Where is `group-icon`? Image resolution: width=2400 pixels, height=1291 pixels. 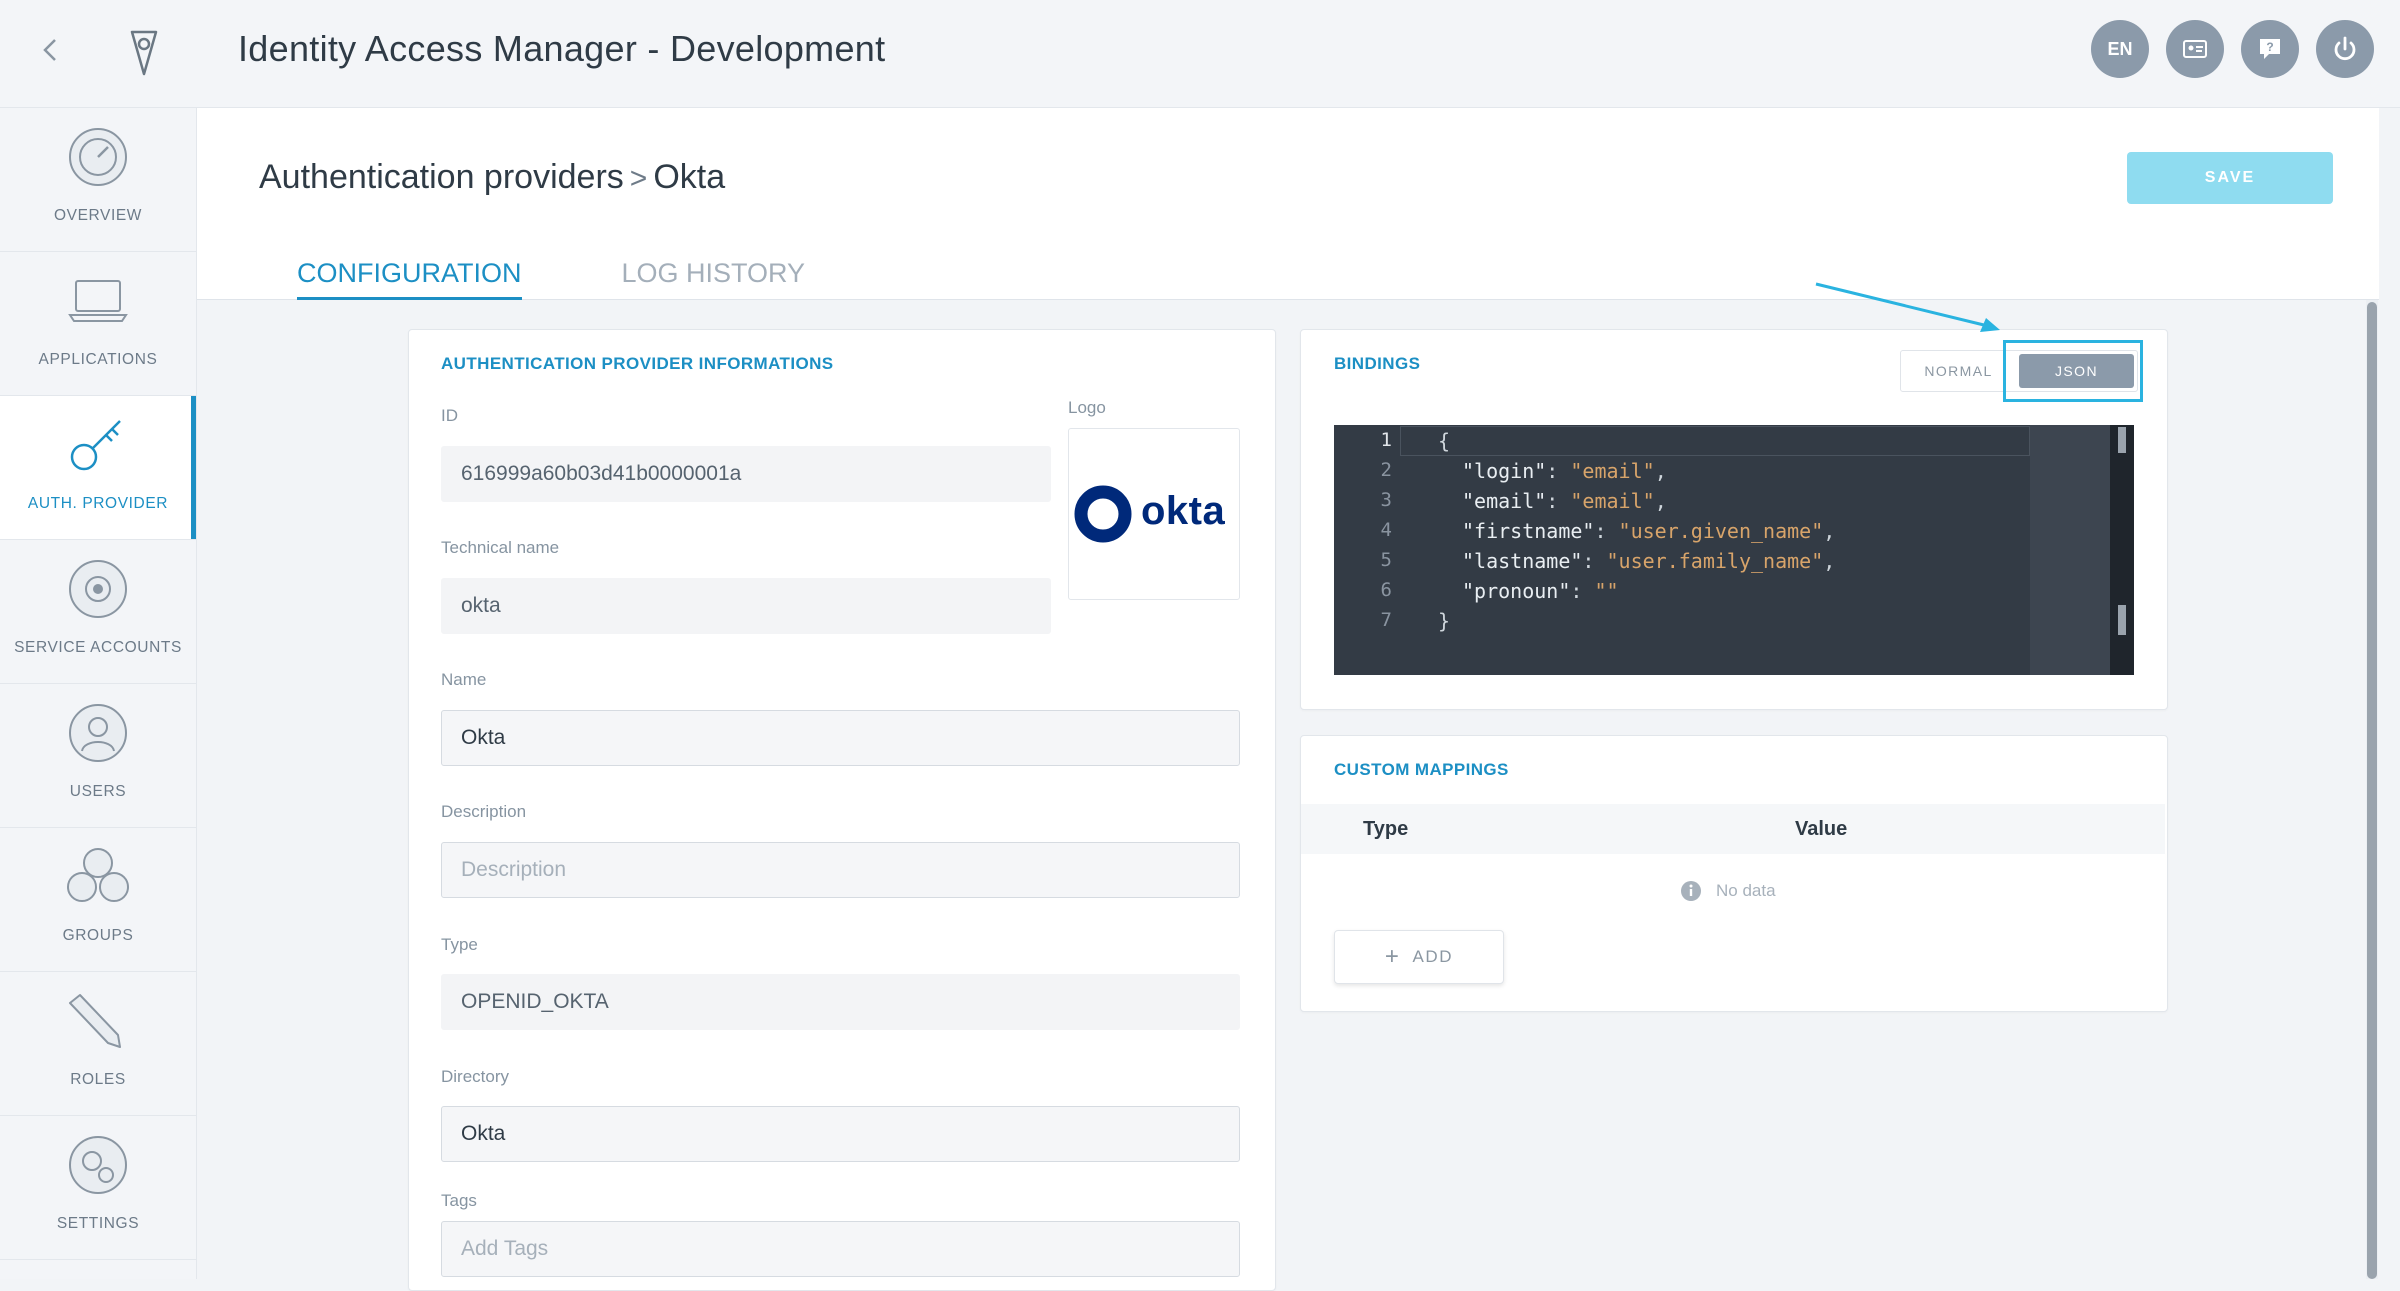
group-icon is located at coordinates (98, 875).